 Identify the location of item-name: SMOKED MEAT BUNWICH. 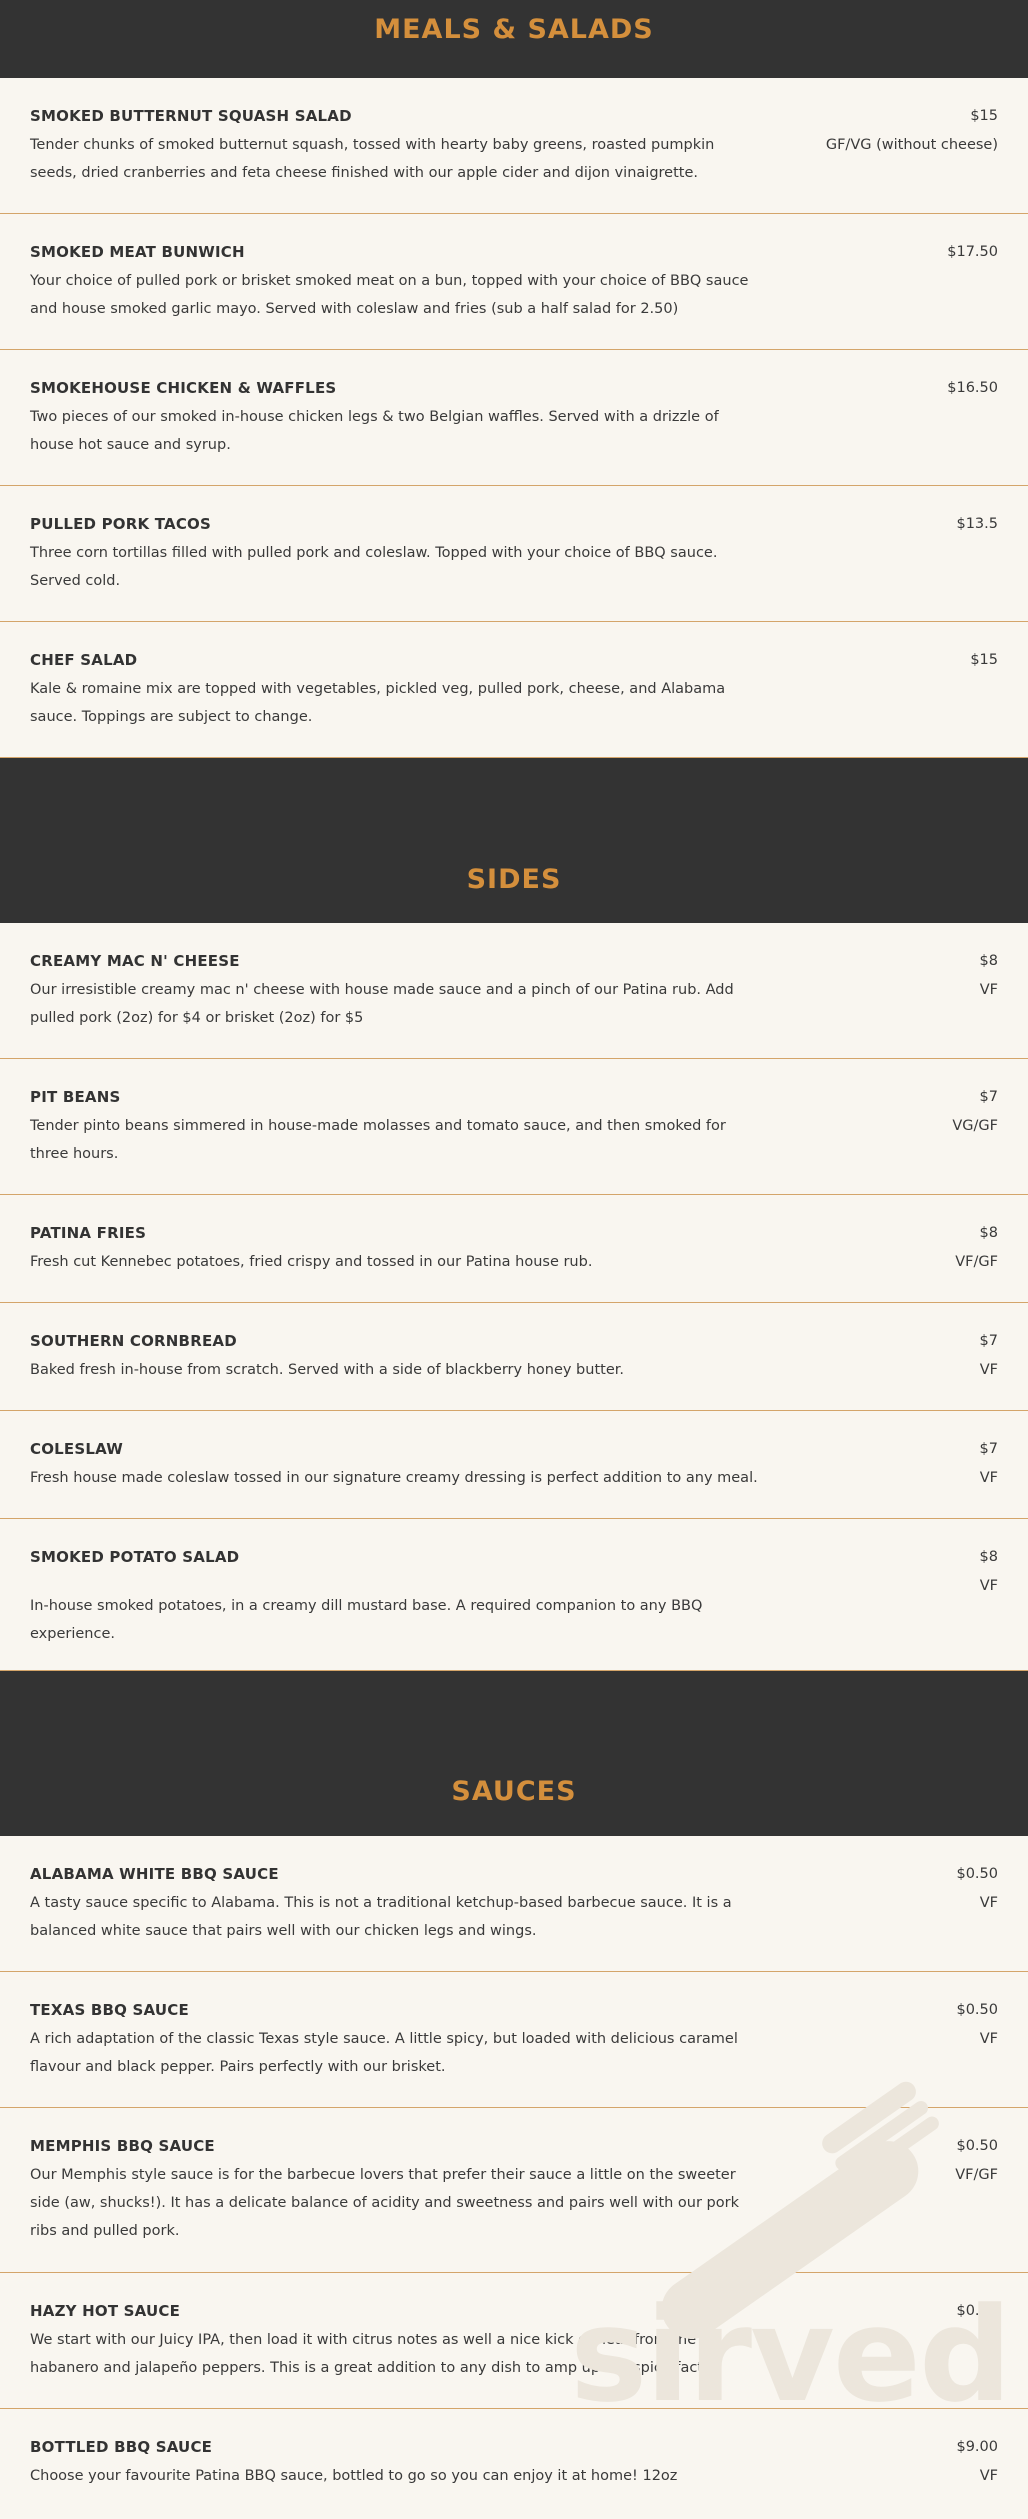
(137, 252).